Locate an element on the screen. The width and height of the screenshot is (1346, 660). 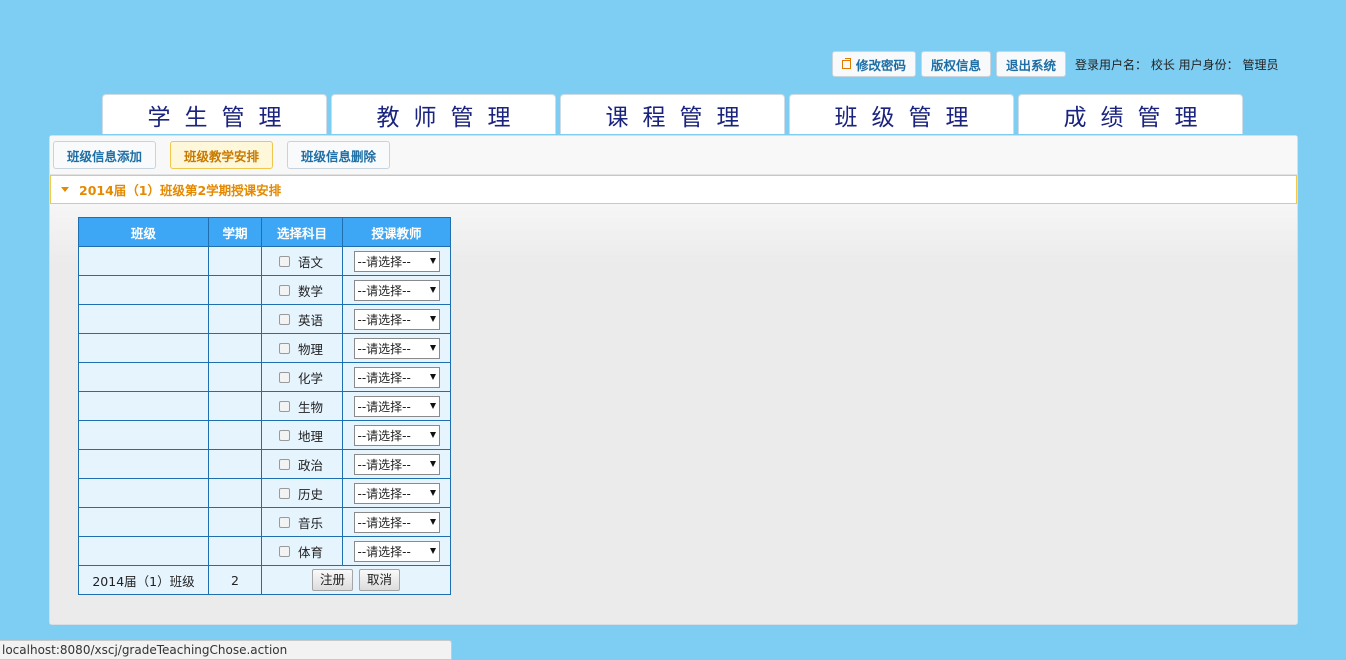
nav-label: 教师管理 is located at coordinates (450, 117).